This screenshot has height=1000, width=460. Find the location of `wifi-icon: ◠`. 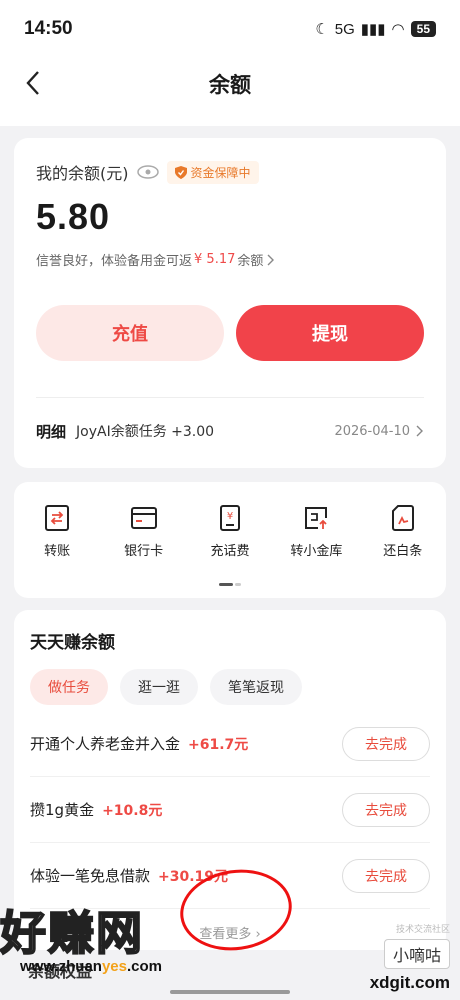

wifi-icon: ◠ is located at coordinates (398, 29).